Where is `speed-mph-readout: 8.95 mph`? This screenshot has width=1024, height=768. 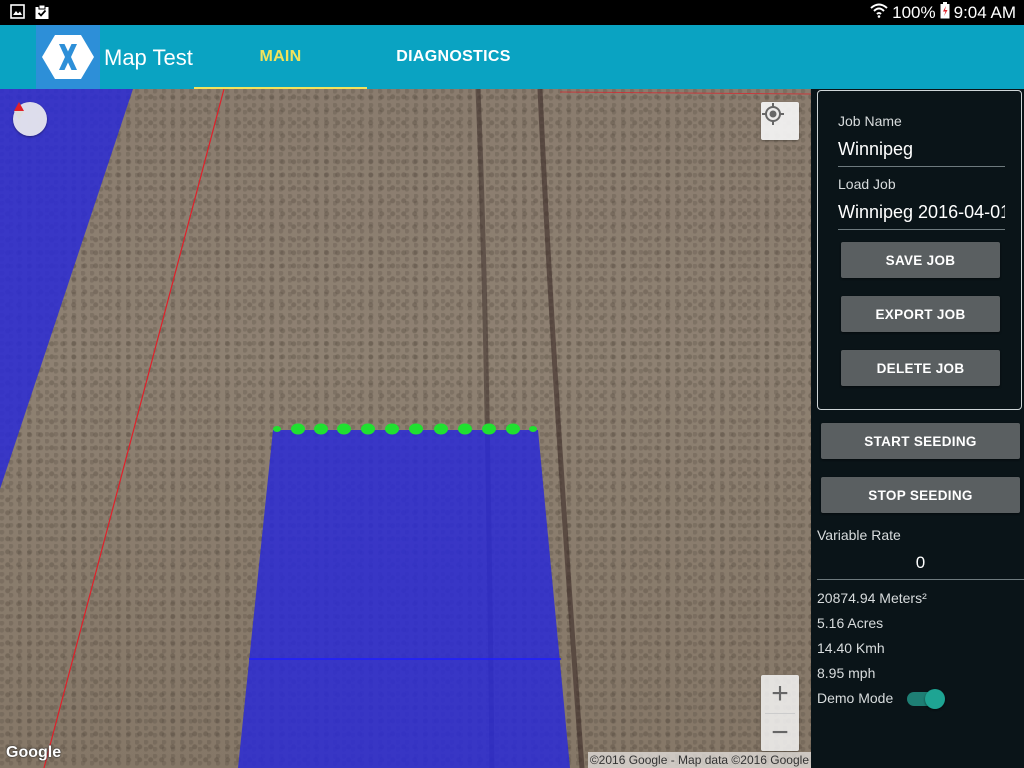
speed-mph-readout: 8.95 mph is located at coordinates (846, 673).